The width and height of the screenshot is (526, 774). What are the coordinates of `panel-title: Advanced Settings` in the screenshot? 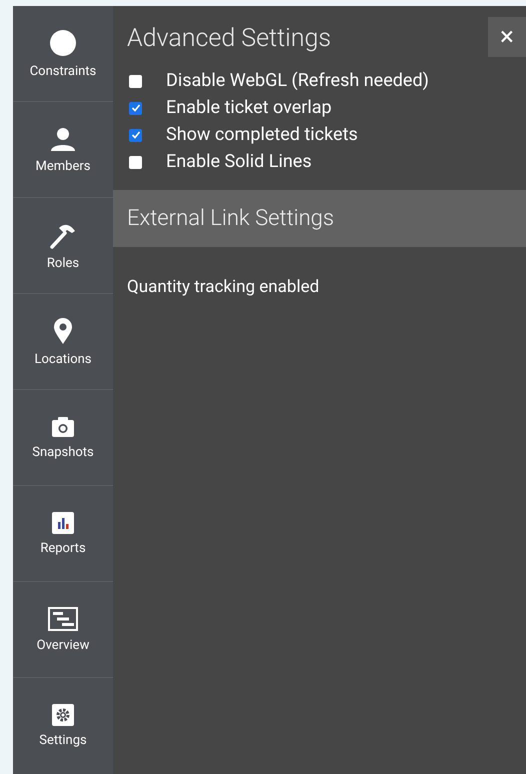 It's located at (229, 39).